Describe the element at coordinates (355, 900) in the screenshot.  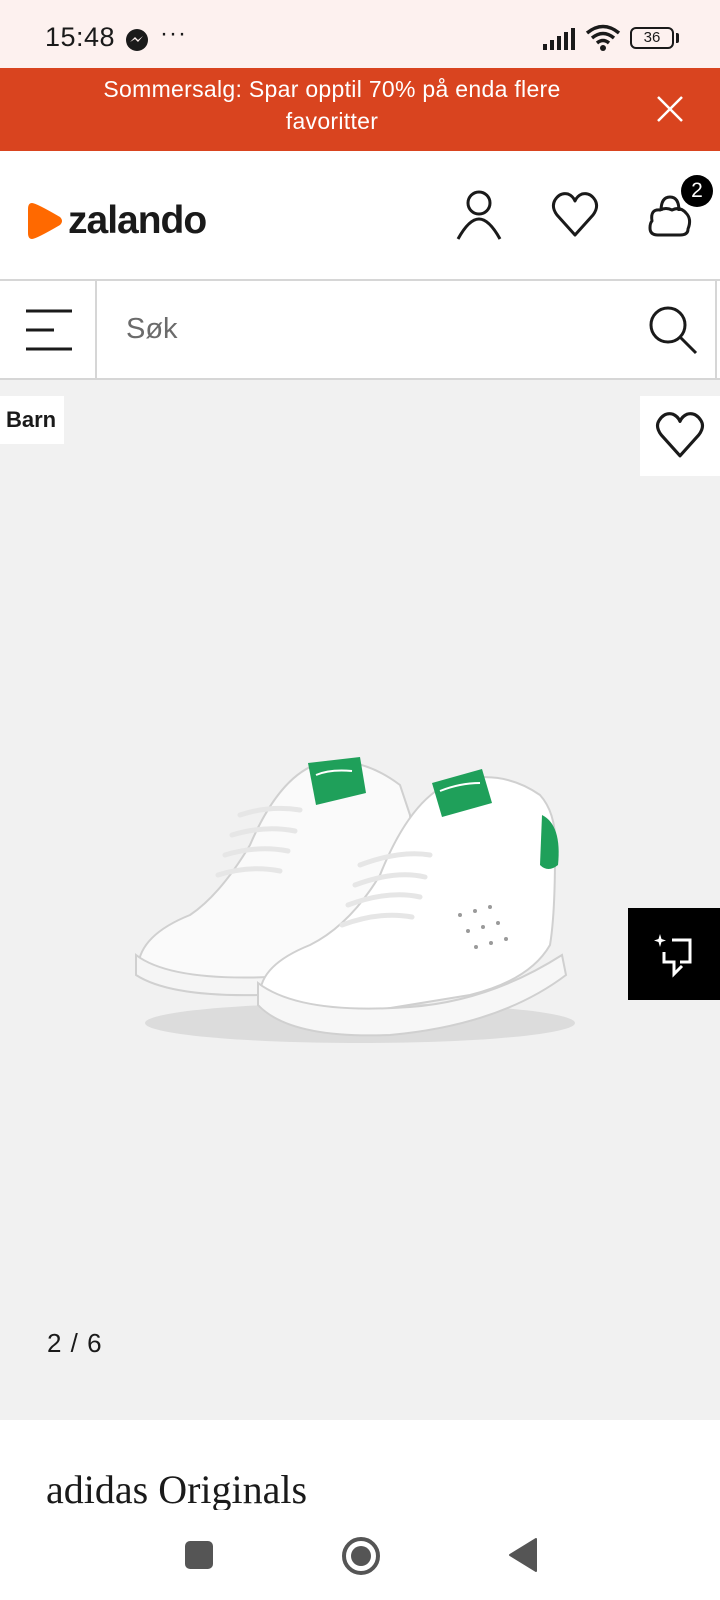
I see `white-sneakers-with-green-heel-image` at that location.